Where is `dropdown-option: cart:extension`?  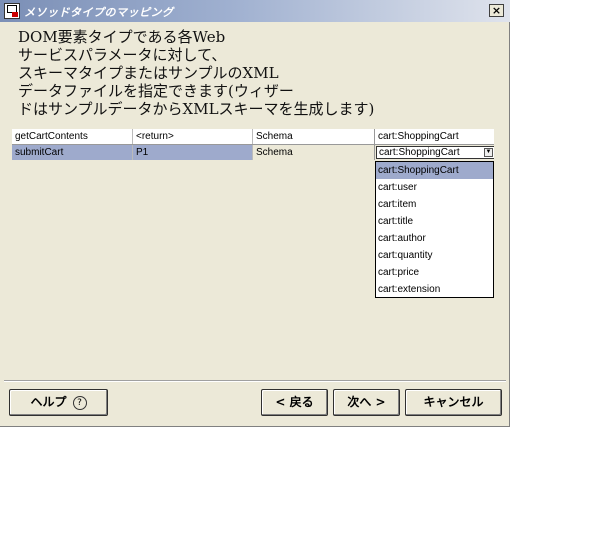
dropdown-option: cart:extension is located at coordinates (434, 289).